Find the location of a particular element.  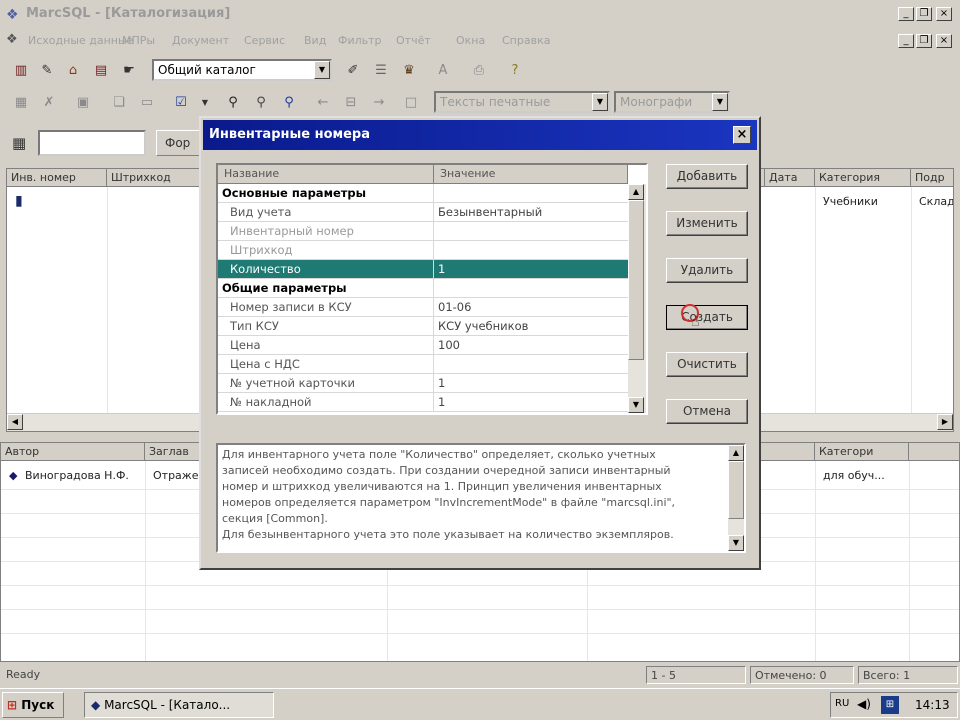

column-header-title: Заглав is located at coordinates (173, 452).